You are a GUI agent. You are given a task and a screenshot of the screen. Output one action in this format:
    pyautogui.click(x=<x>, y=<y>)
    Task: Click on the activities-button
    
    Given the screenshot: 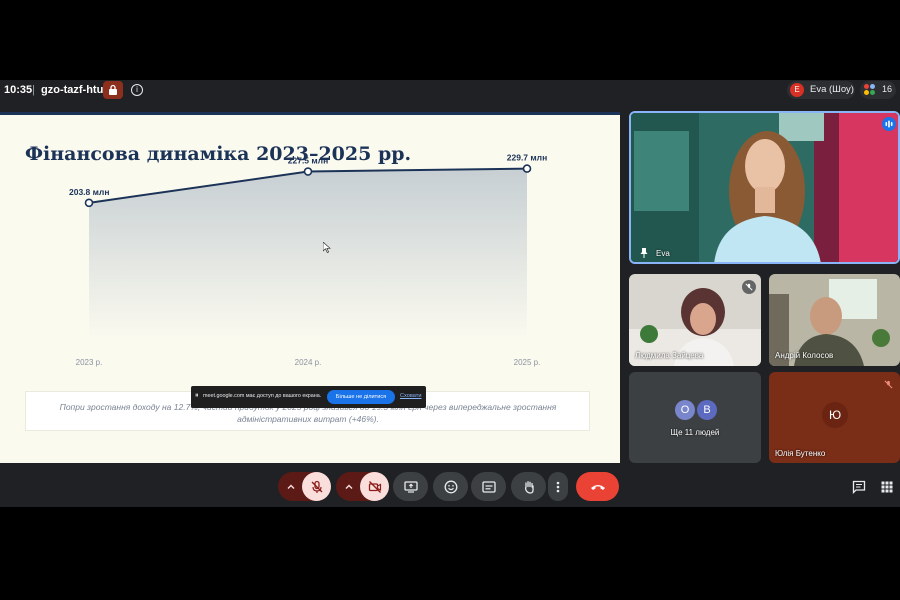 What is the action you would take?
    pyautogui.click(x=887, y=487)
    